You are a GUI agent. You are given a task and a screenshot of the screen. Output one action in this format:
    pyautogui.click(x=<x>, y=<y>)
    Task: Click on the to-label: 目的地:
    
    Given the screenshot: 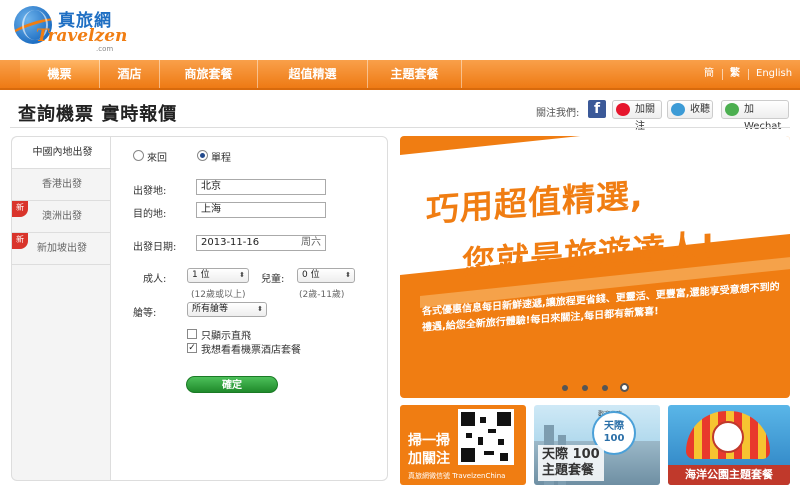 What is the action you would take?
    pyautogui.click(x=150, y=214)
    